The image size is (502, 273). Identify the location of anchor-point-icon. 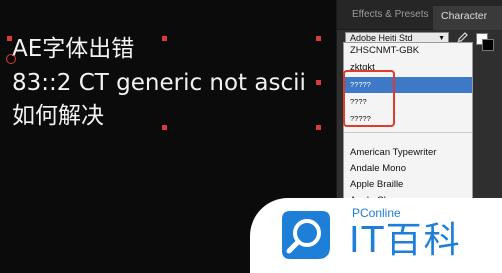
(11, 59).